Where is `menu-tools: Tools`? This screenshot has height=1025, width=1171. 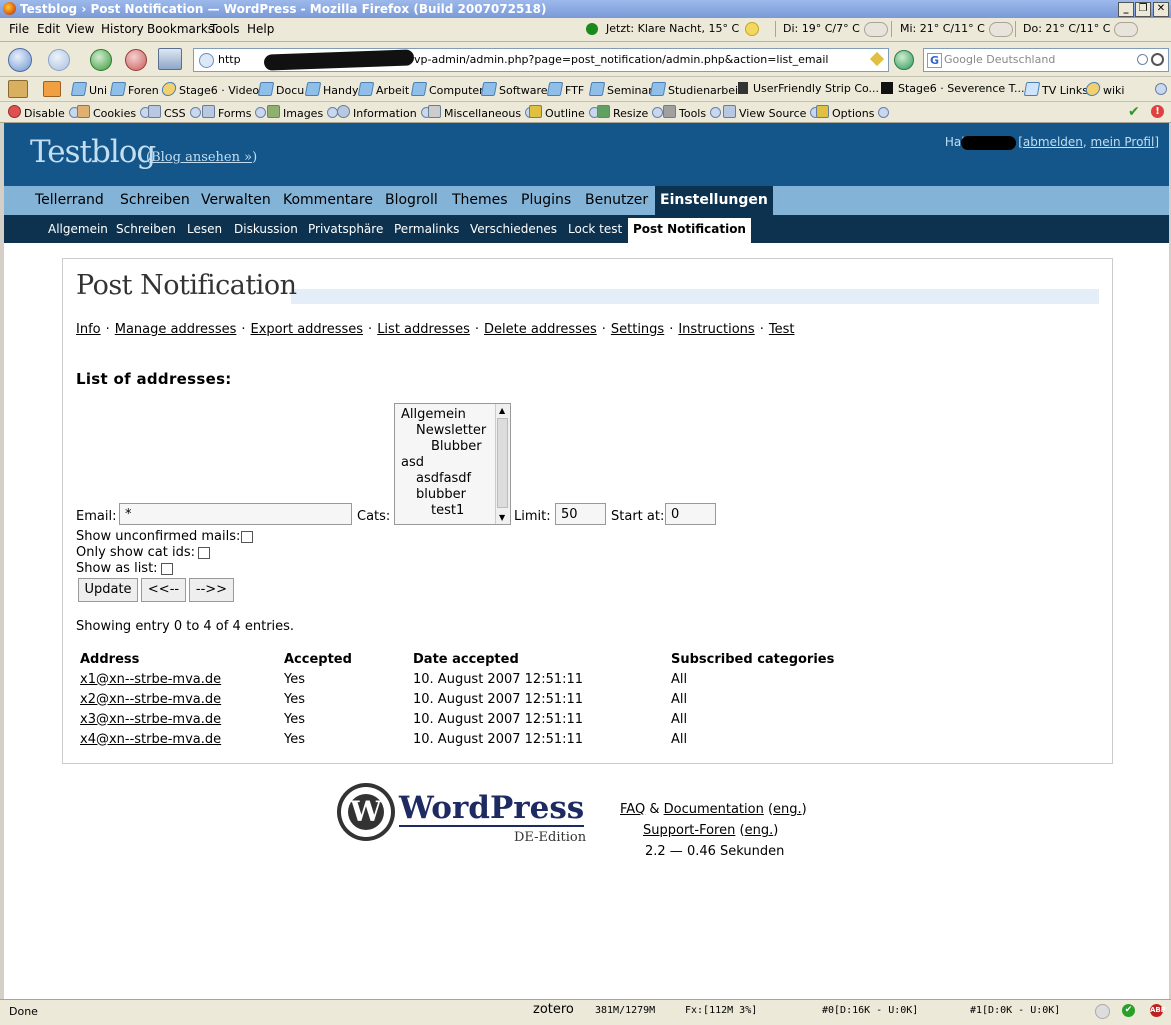 menu-tools: Tools is located at coordinates (225, 29).